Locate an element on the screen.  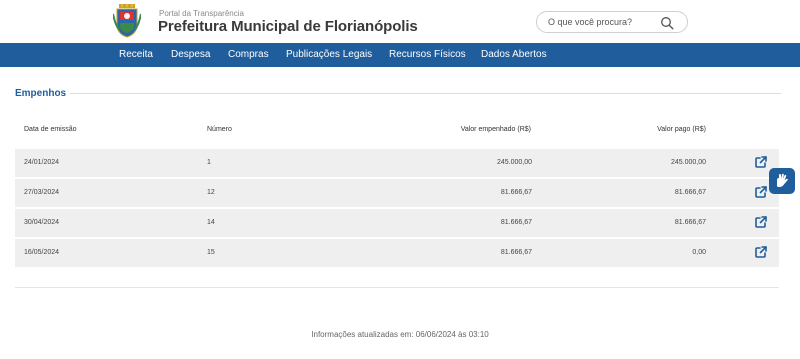
site-title: Prefeitura Municipal de Florianópolis is located at coordinates (288, 26).